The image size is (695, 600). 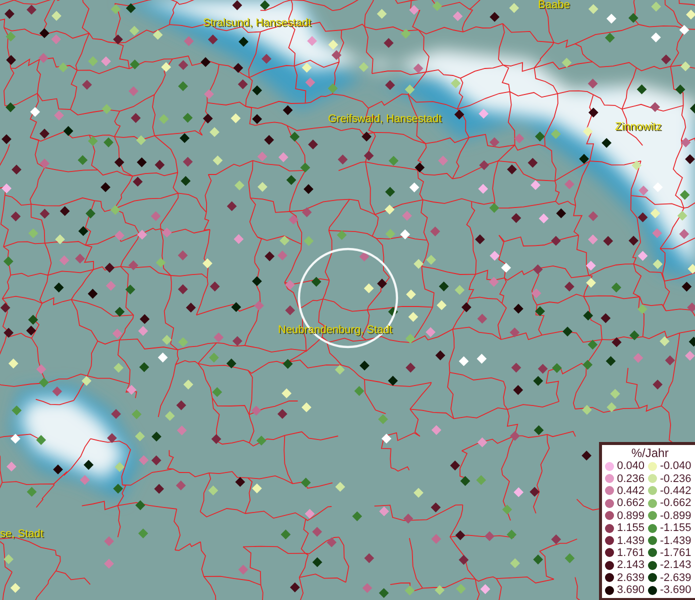 I want to click on legend-label: 1.155, so click(x=631, y=528).